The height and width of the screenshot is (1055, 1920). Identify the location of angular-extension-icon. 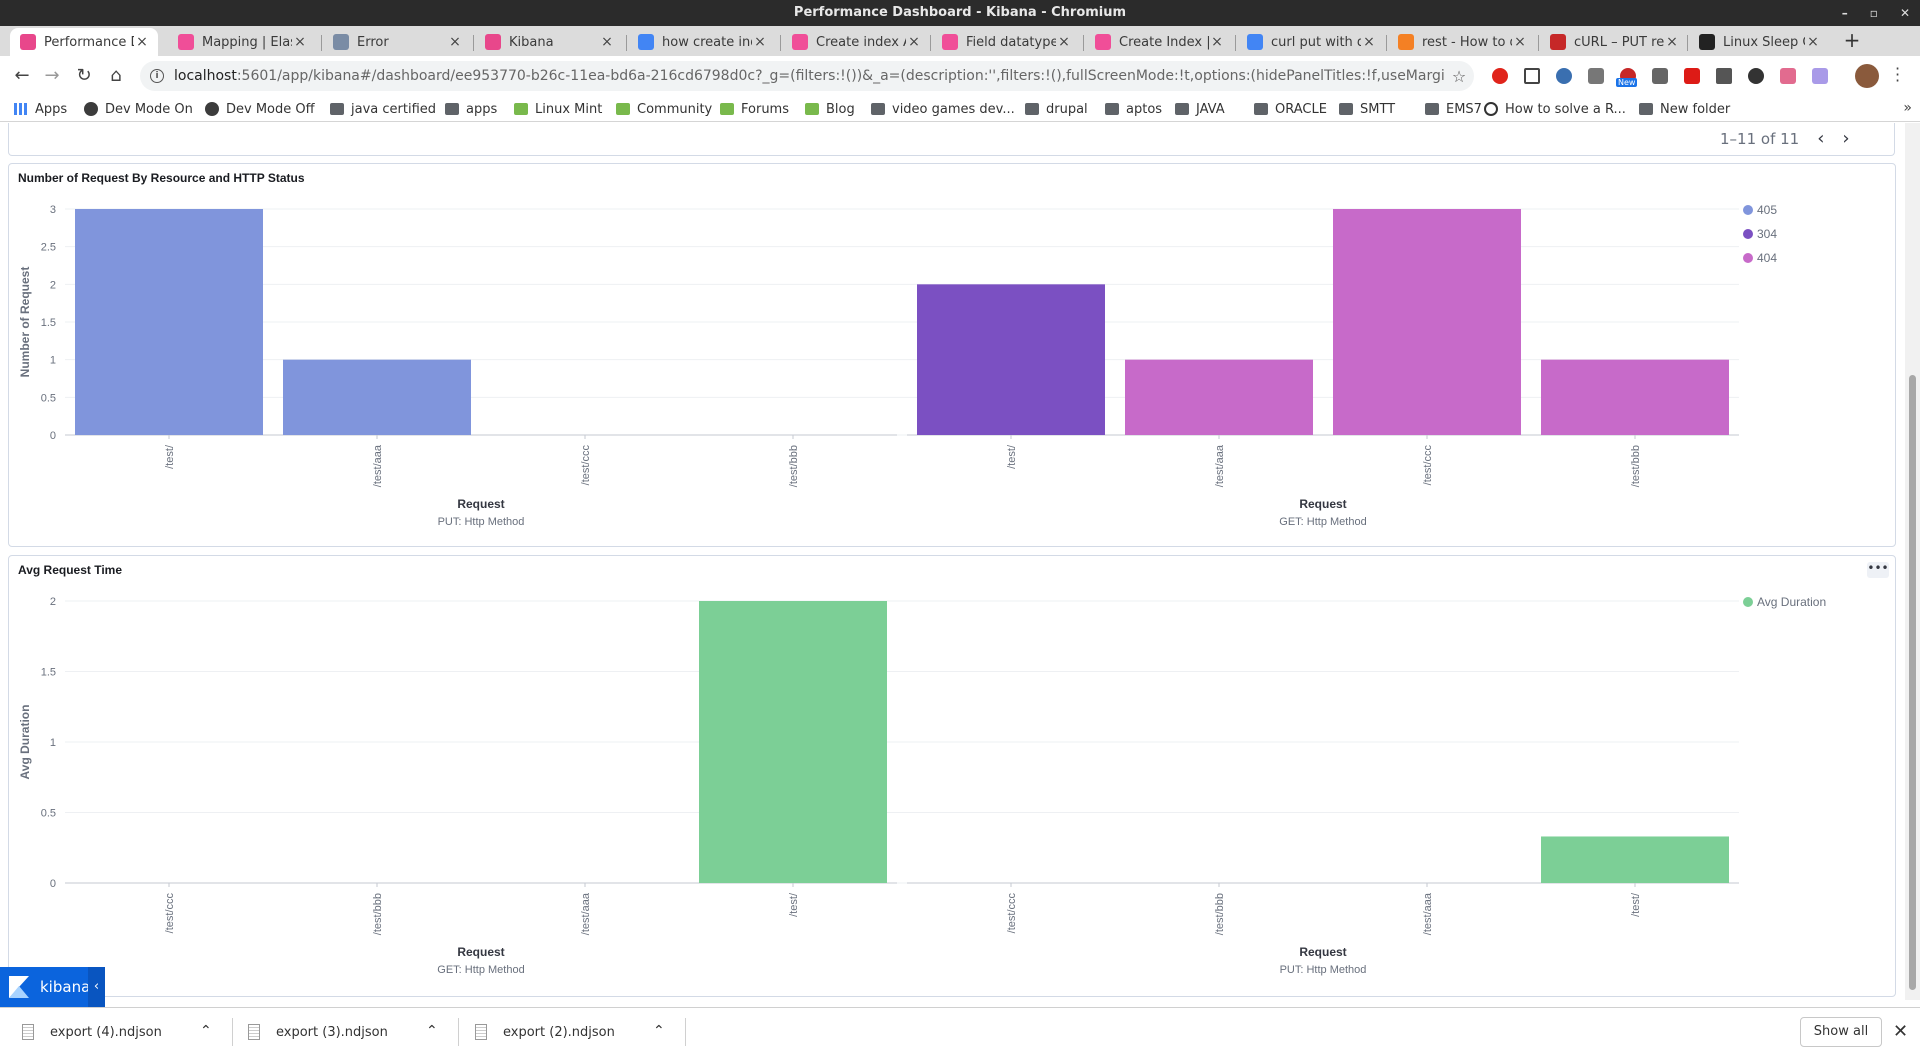
(1692, 76).